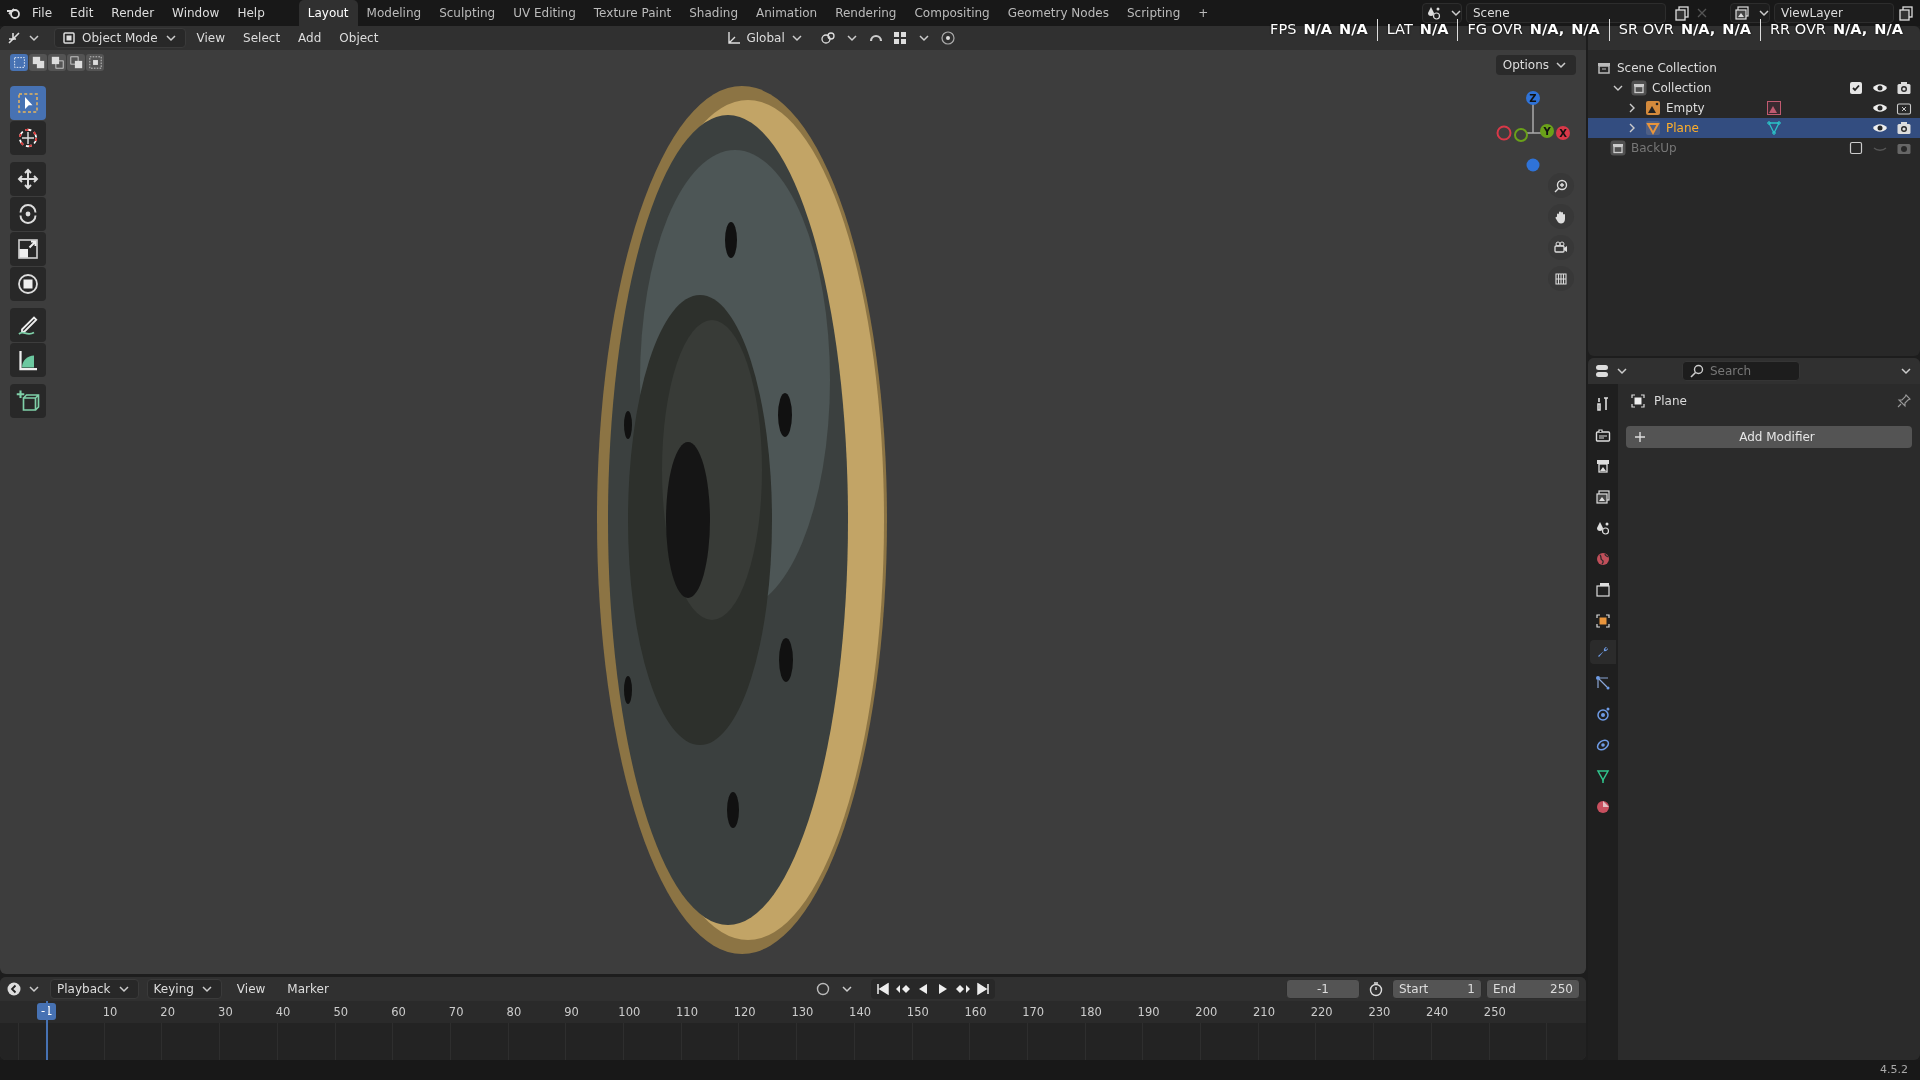 The image size is (1920, 1080). What do you see at coordinates (827, 38) in the screenshot?
I see `pivot-icon` at bounding box center [827, 38].